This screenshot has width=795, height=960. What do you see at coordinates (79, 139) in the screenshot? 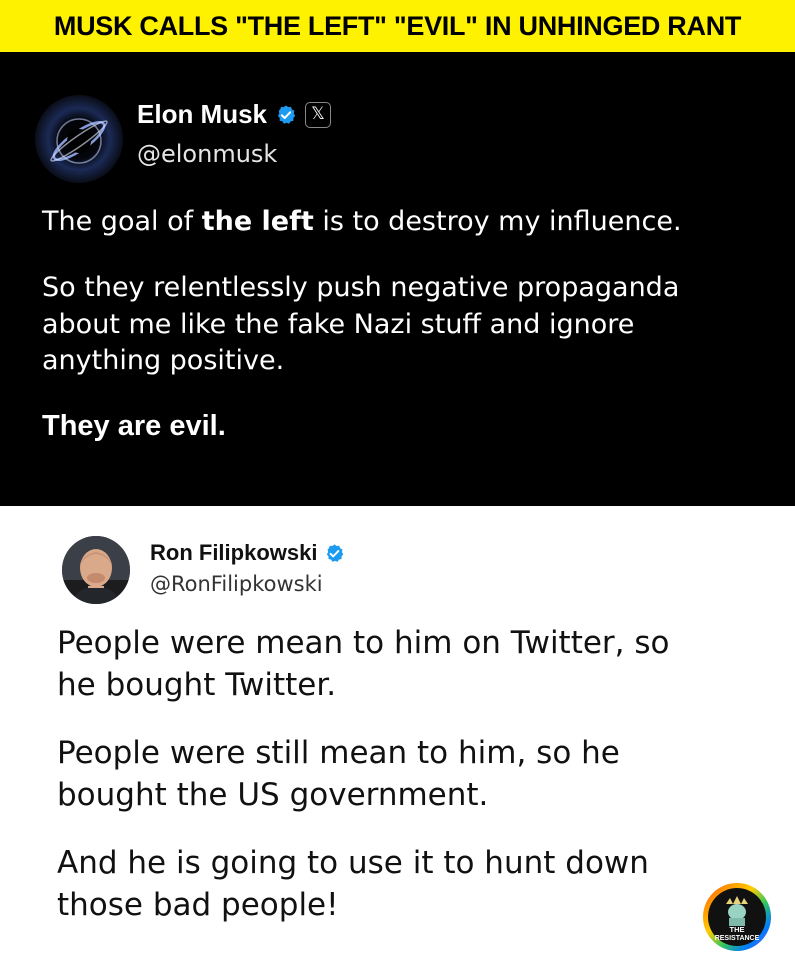
I see `elon-musk-avatar` at bounding box center [79, 139].